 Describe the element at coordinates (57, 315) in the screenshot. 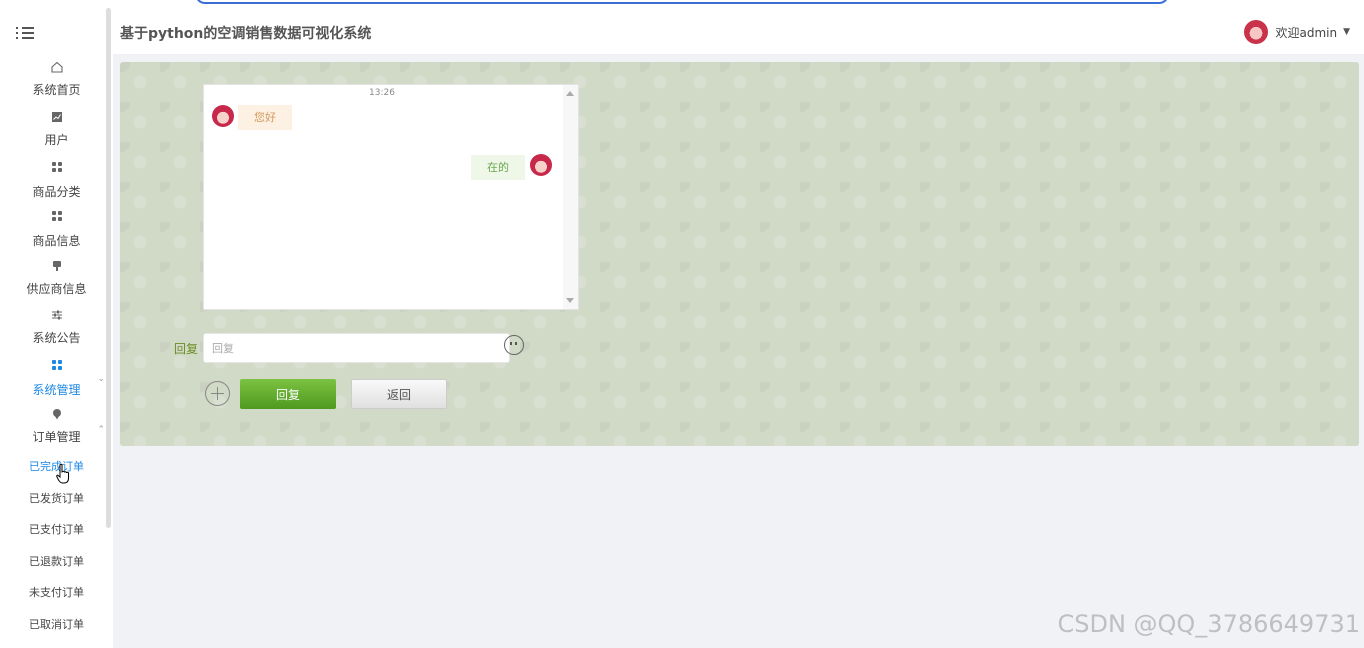

I see `sliders-icon` at that location.